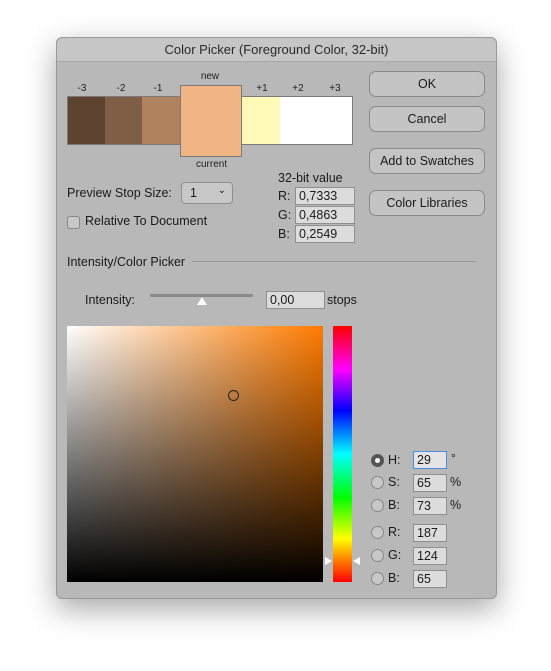 The width and height of the screenshot is (551, 671). What do you see at coordinates (395, 555) in the screenshot?
I see `g-label: G:` at bounding box center [395, 555].